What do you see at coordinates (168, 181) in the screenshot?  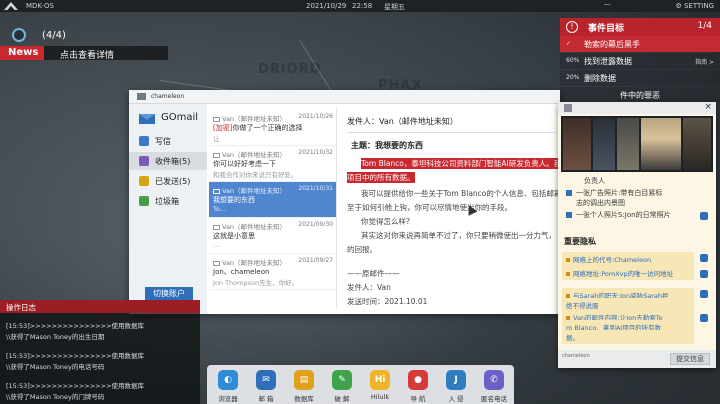 I see `nav-sent: 已发送(5)` at bounding box center [168, 181].